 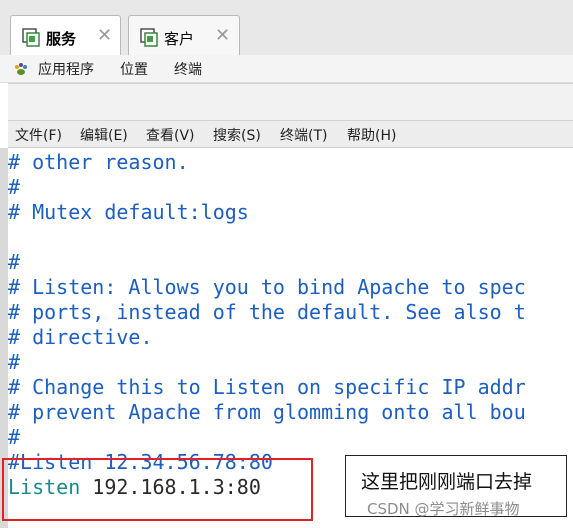 I want to click on toolbar, so click(x=290, y=102).